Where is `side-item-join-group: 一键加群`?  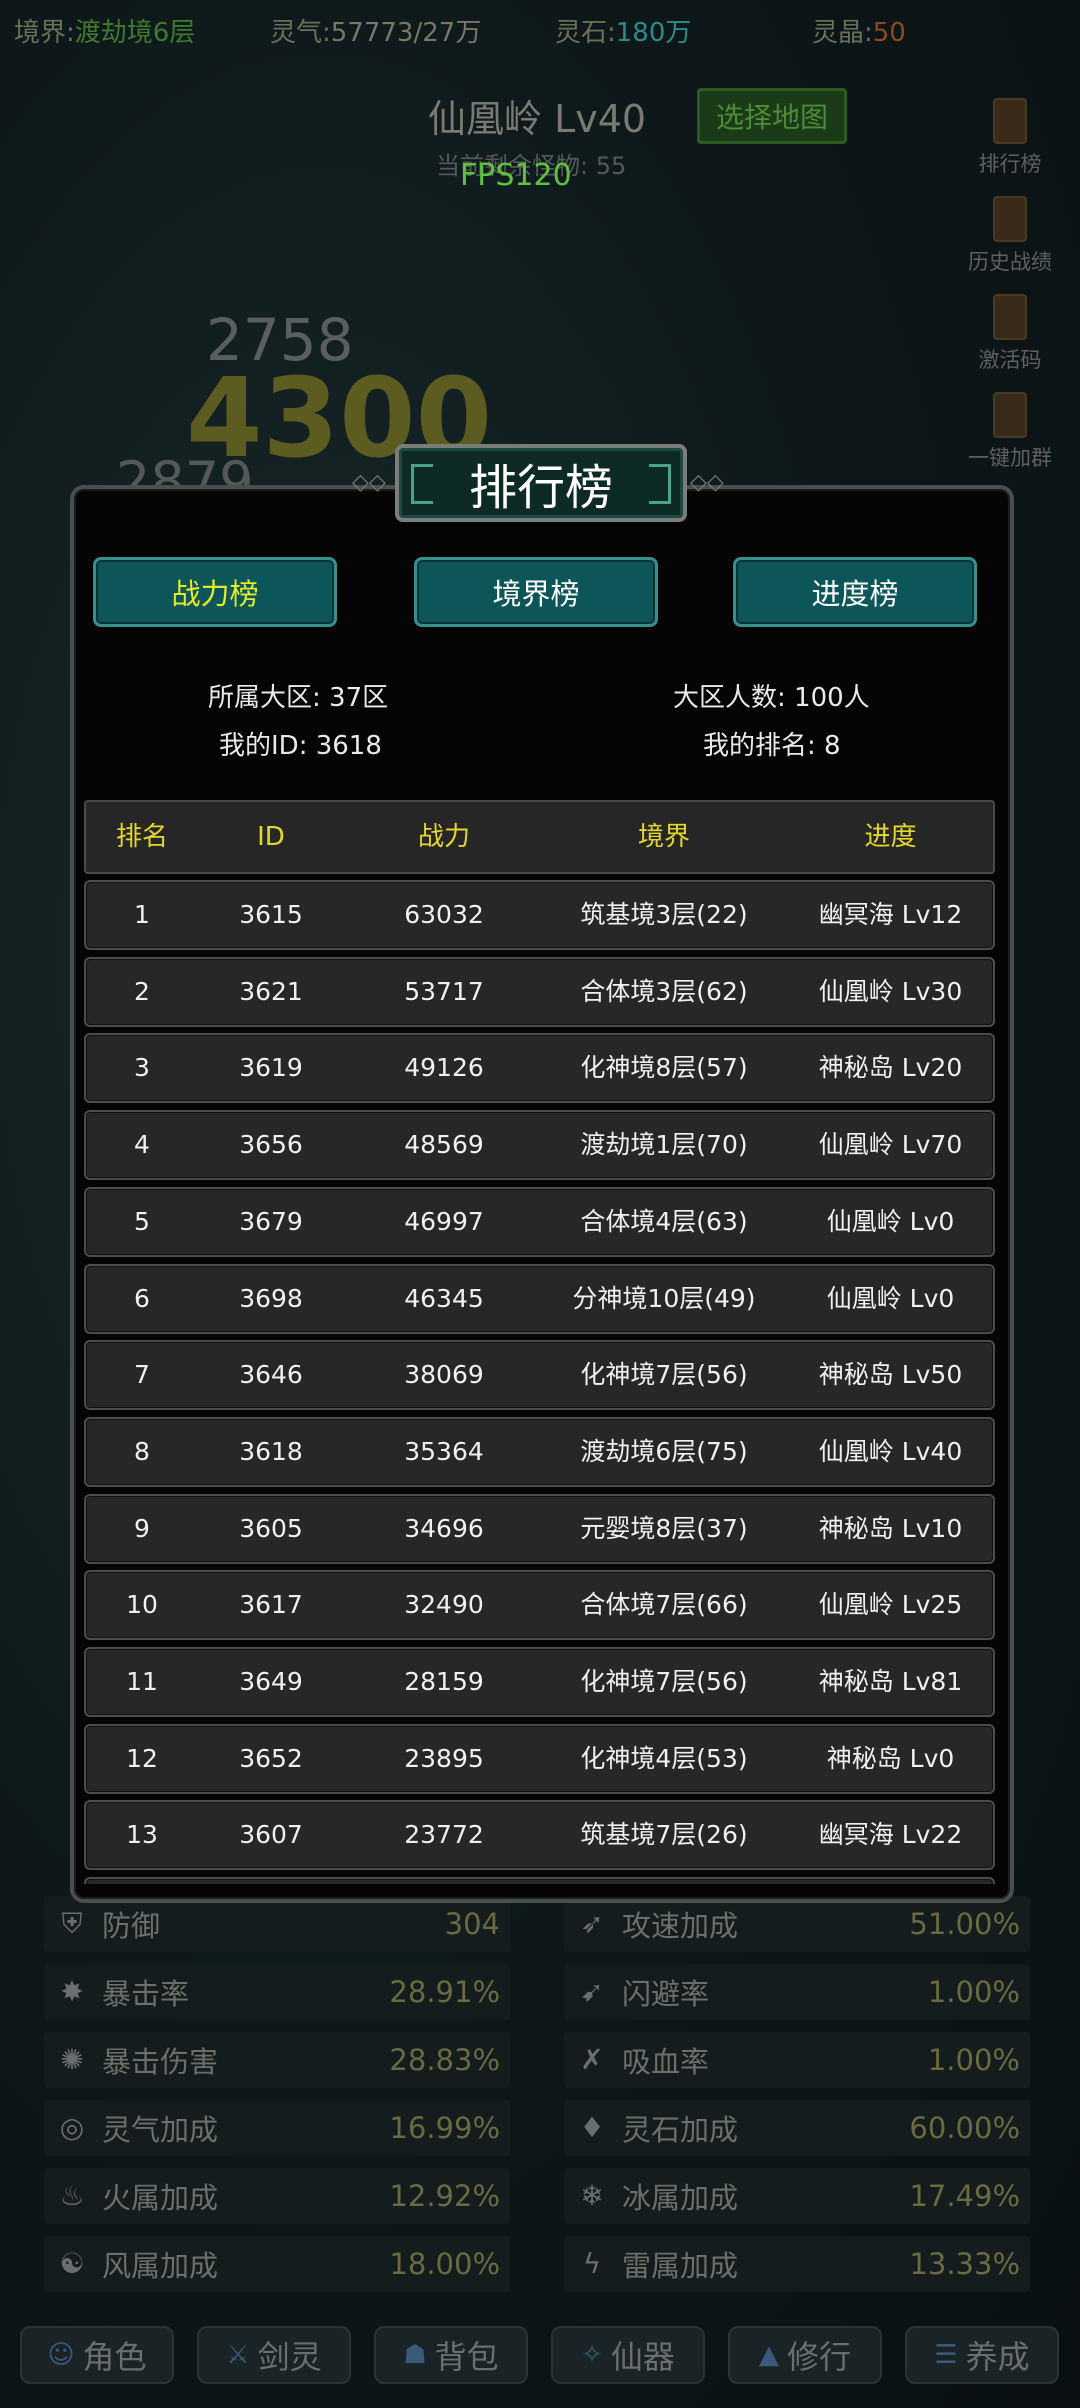 side-item-join-group: 一键加群 is located at coordinates (1010, 423).